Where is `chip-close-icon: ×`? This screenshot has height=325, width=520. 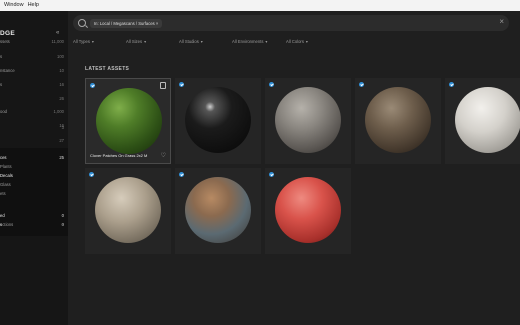
chip-close-icon: × is located at coordinates (157, 23).